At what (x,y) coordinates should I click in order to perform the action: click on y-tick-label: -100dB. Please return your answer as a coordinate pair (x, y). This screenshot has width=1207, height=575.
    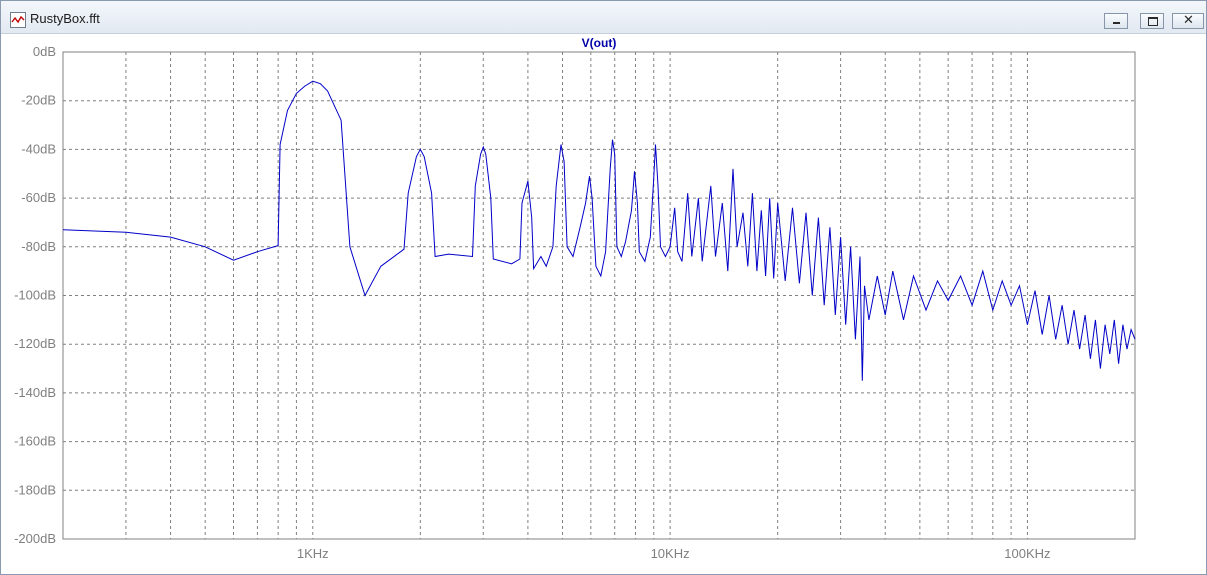
    Looking at the image, I should click on (35, 295).